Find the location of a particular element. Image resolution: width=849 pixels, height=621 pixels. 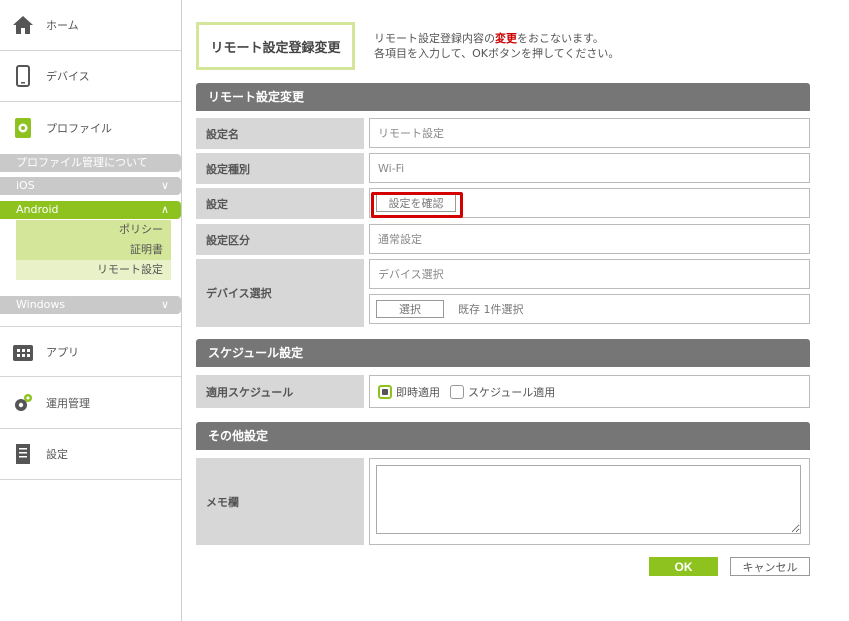

app-grid-icon is located at coordinates (23, 352).